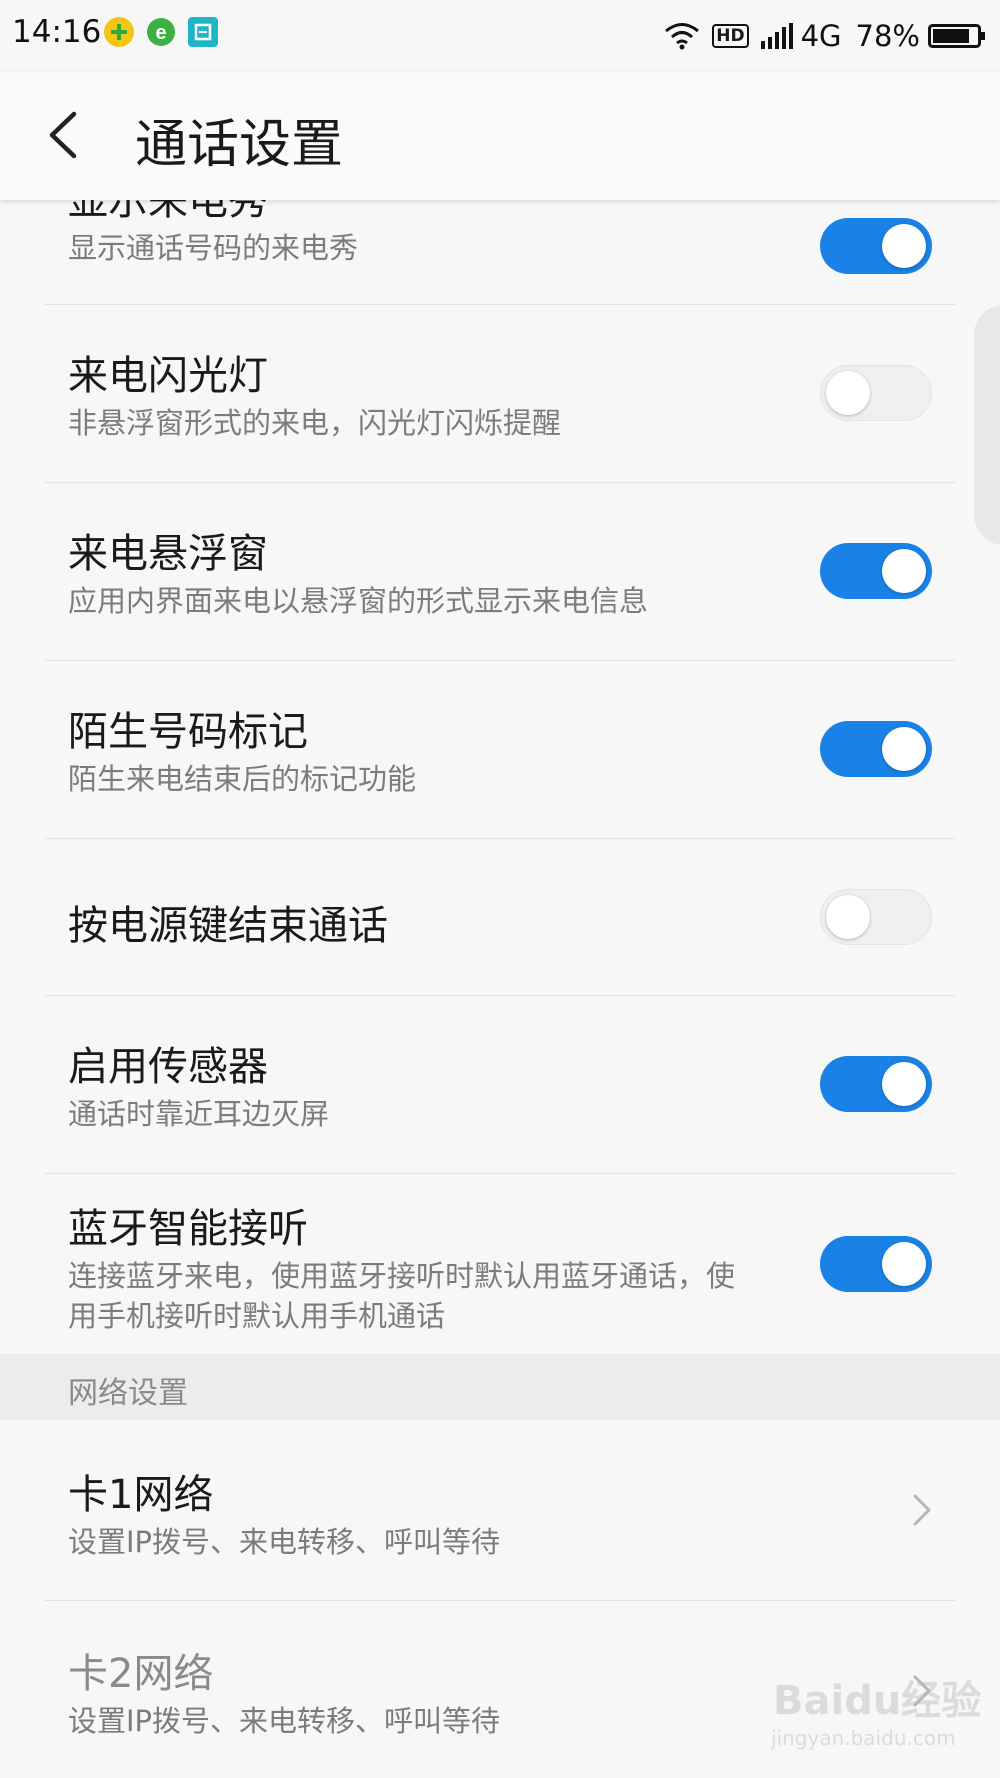 The height and width of the screenshot is (1778, 1000). Describe the element at coordinates (877, 1701) in the screenshot. I see `watermark-text: Baidu经验` at that location.